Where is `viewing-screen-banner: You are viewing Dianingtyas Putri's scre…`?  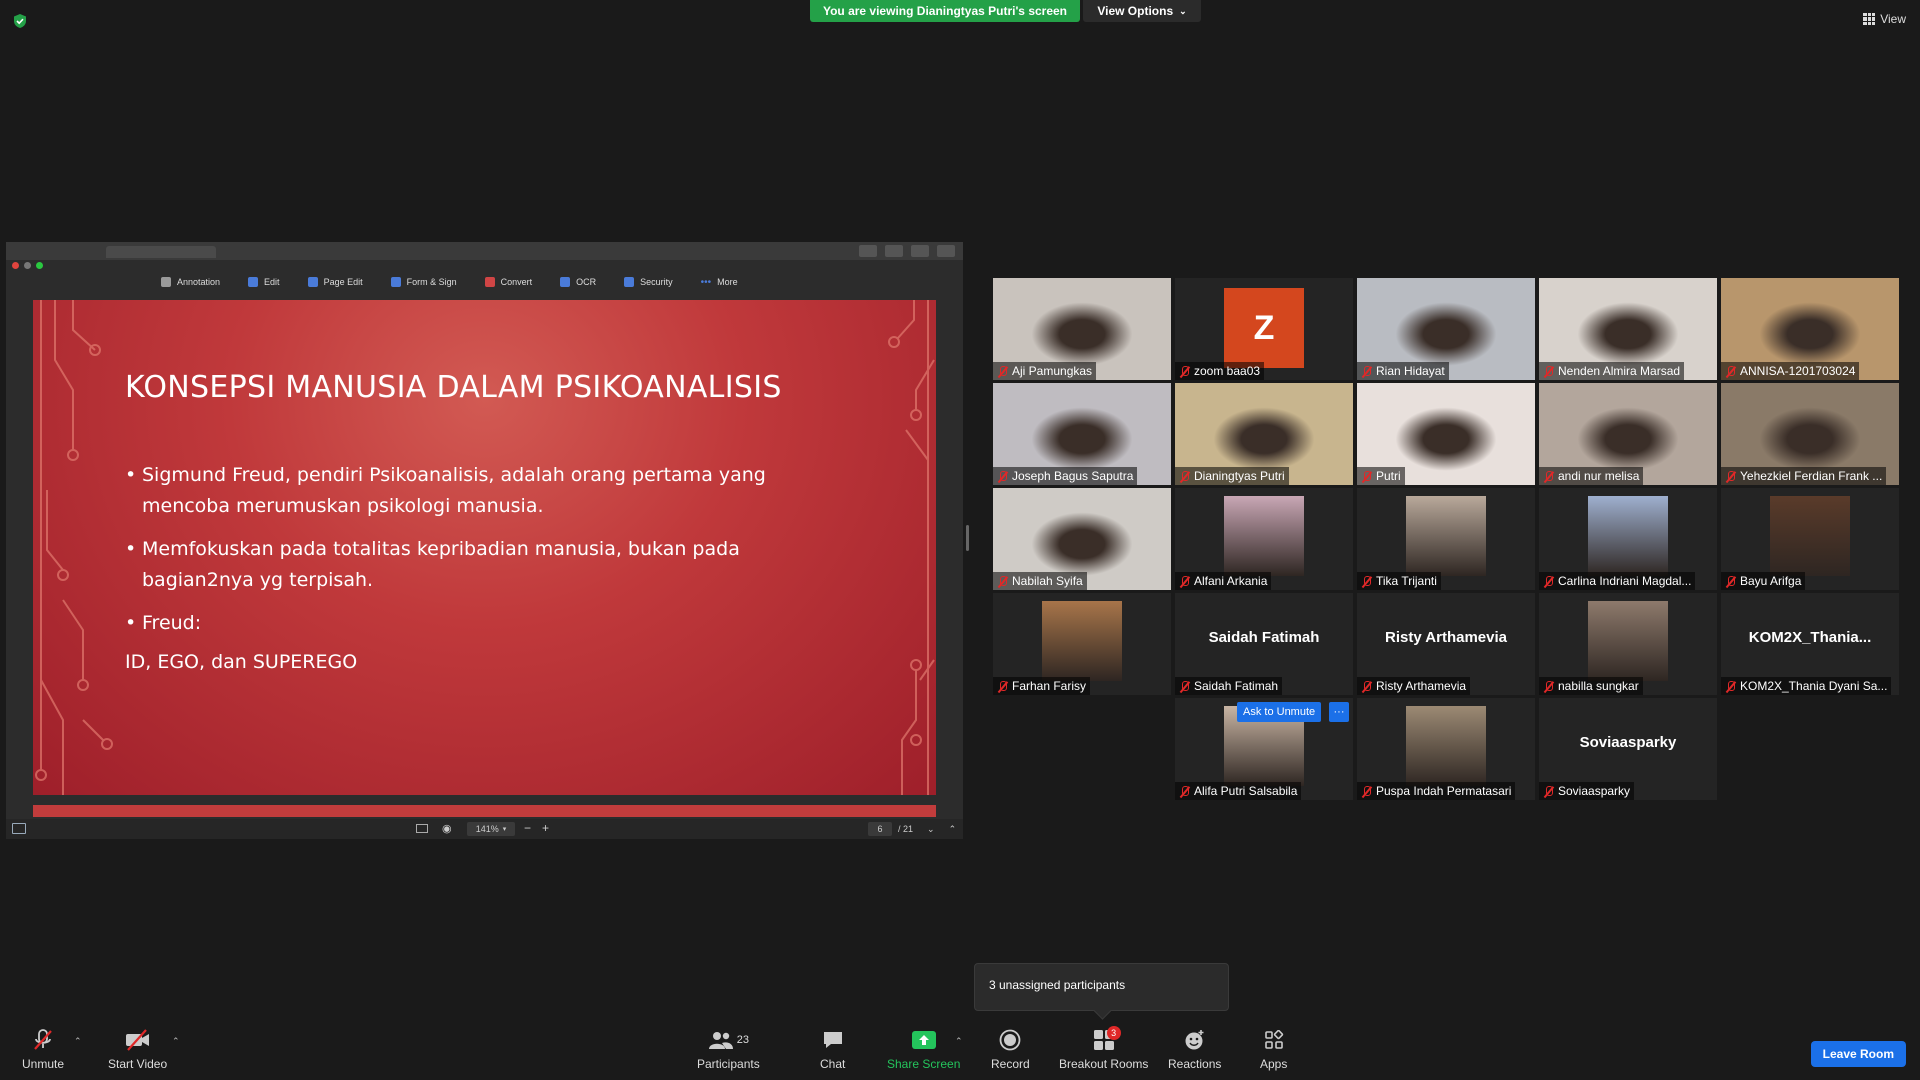 viewing-screen-banner: You are viewing Dianingtyas Putri's scre… is located at coordinates (945, 11).